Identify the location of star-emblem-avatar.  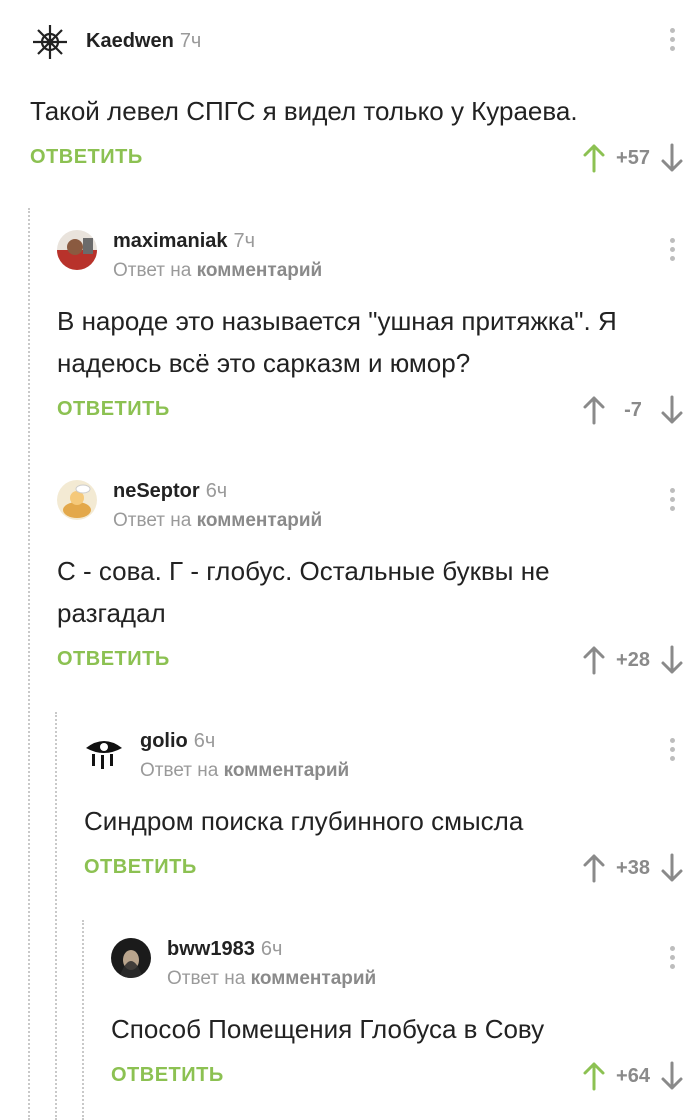
(50, 42).